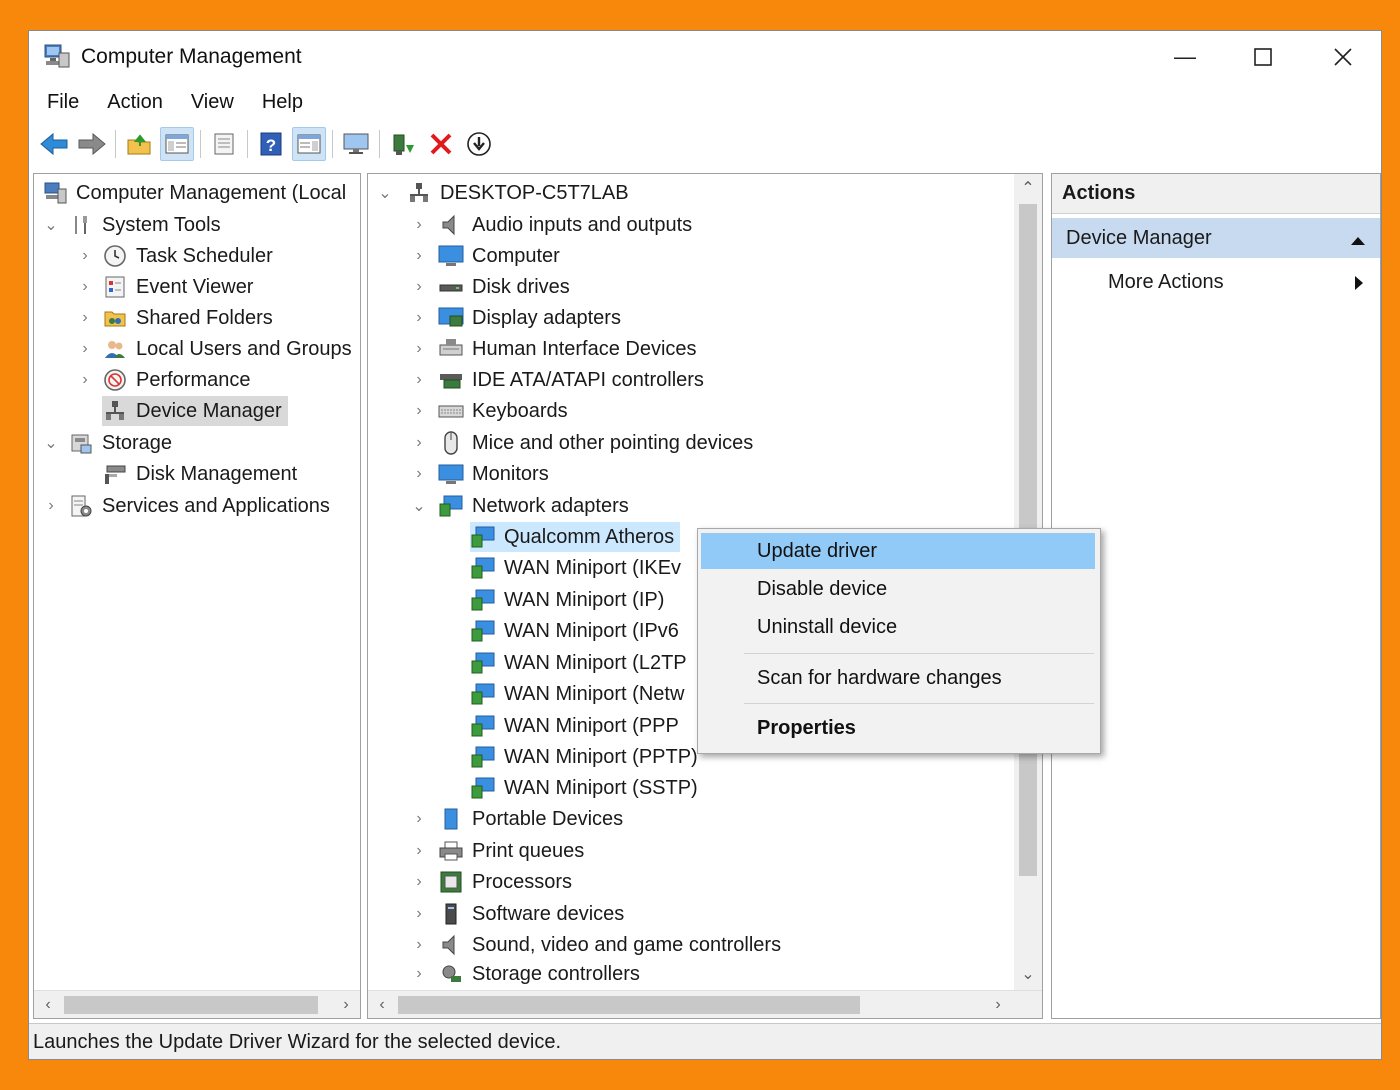 The height and width of the screenshot is (1090, 1400). I want to click on device-category-audio: › Audio inputs and outputs, so click(551, 225).